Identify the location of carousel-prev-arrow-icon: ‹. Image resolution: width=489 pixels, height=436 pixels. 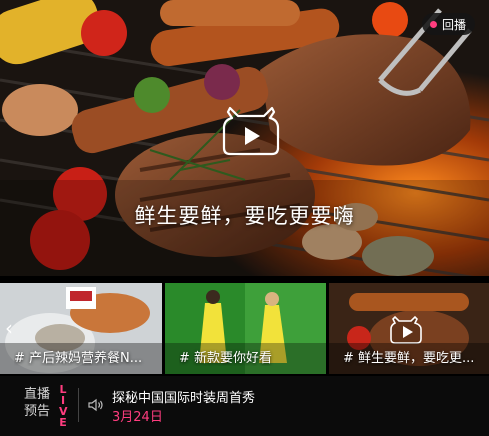
(9, 328).